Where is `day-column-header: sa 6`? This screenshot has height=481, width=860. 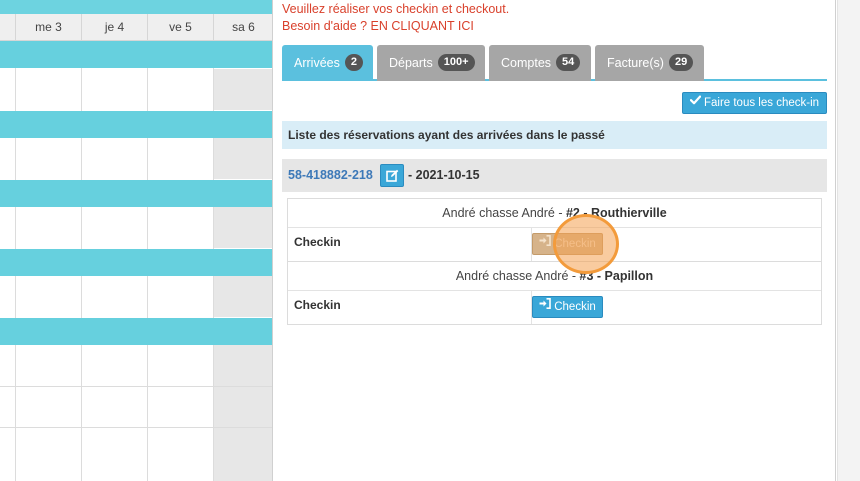
day-column-header: sa 6 is located at coordinates (242, 27).